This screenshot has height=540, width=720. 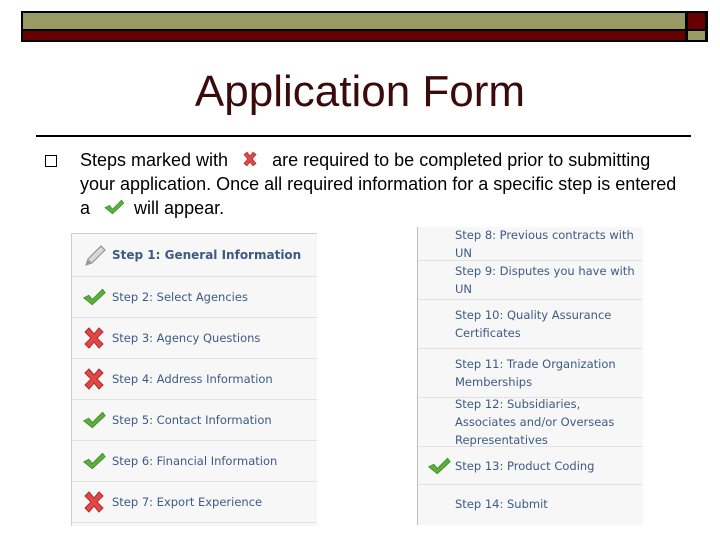 I want to click on step-item-6: Step 6: Financial Information, so click(x=194, y=461).